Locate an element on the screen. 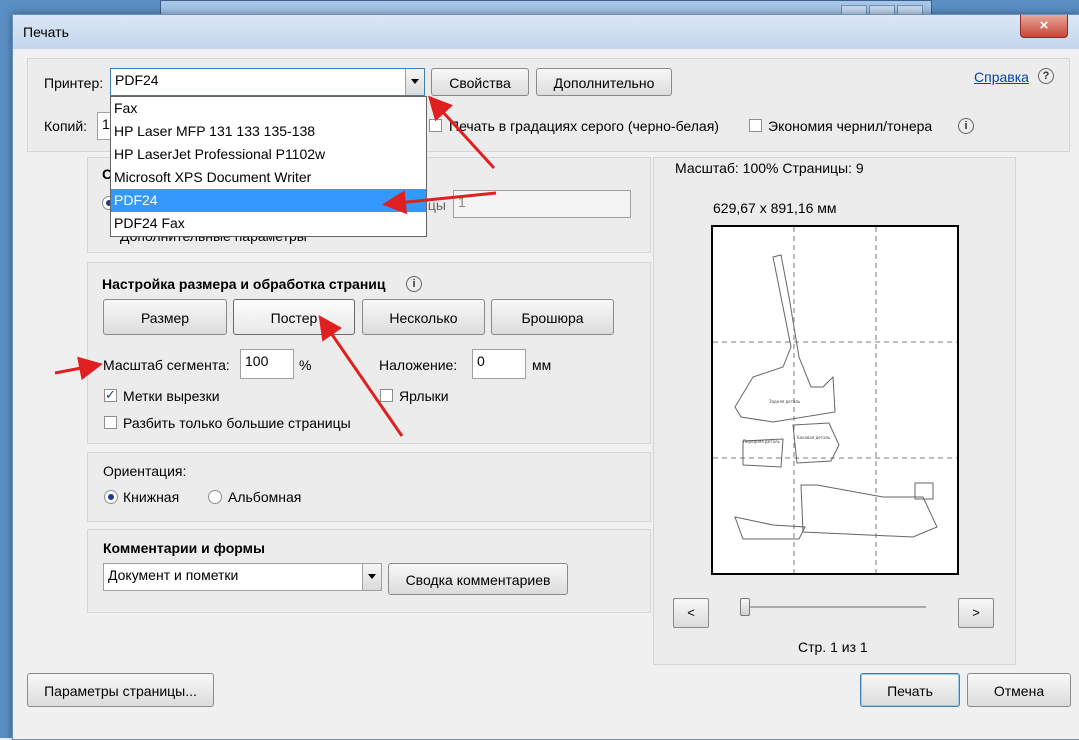 The width and height of the screenshot is (1079, 740). landscape-radio is located at coordinates (215, 497).